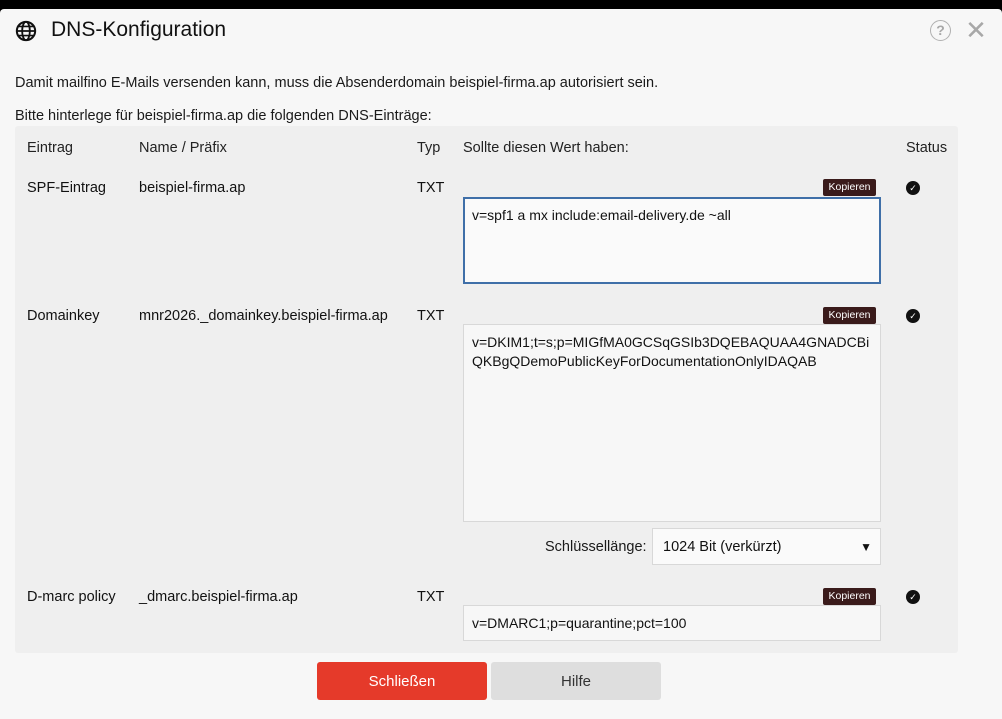  Describe the element at coordinates (183, 148) in the screenshot. I see `header-name: Name / Präfix` at that location.